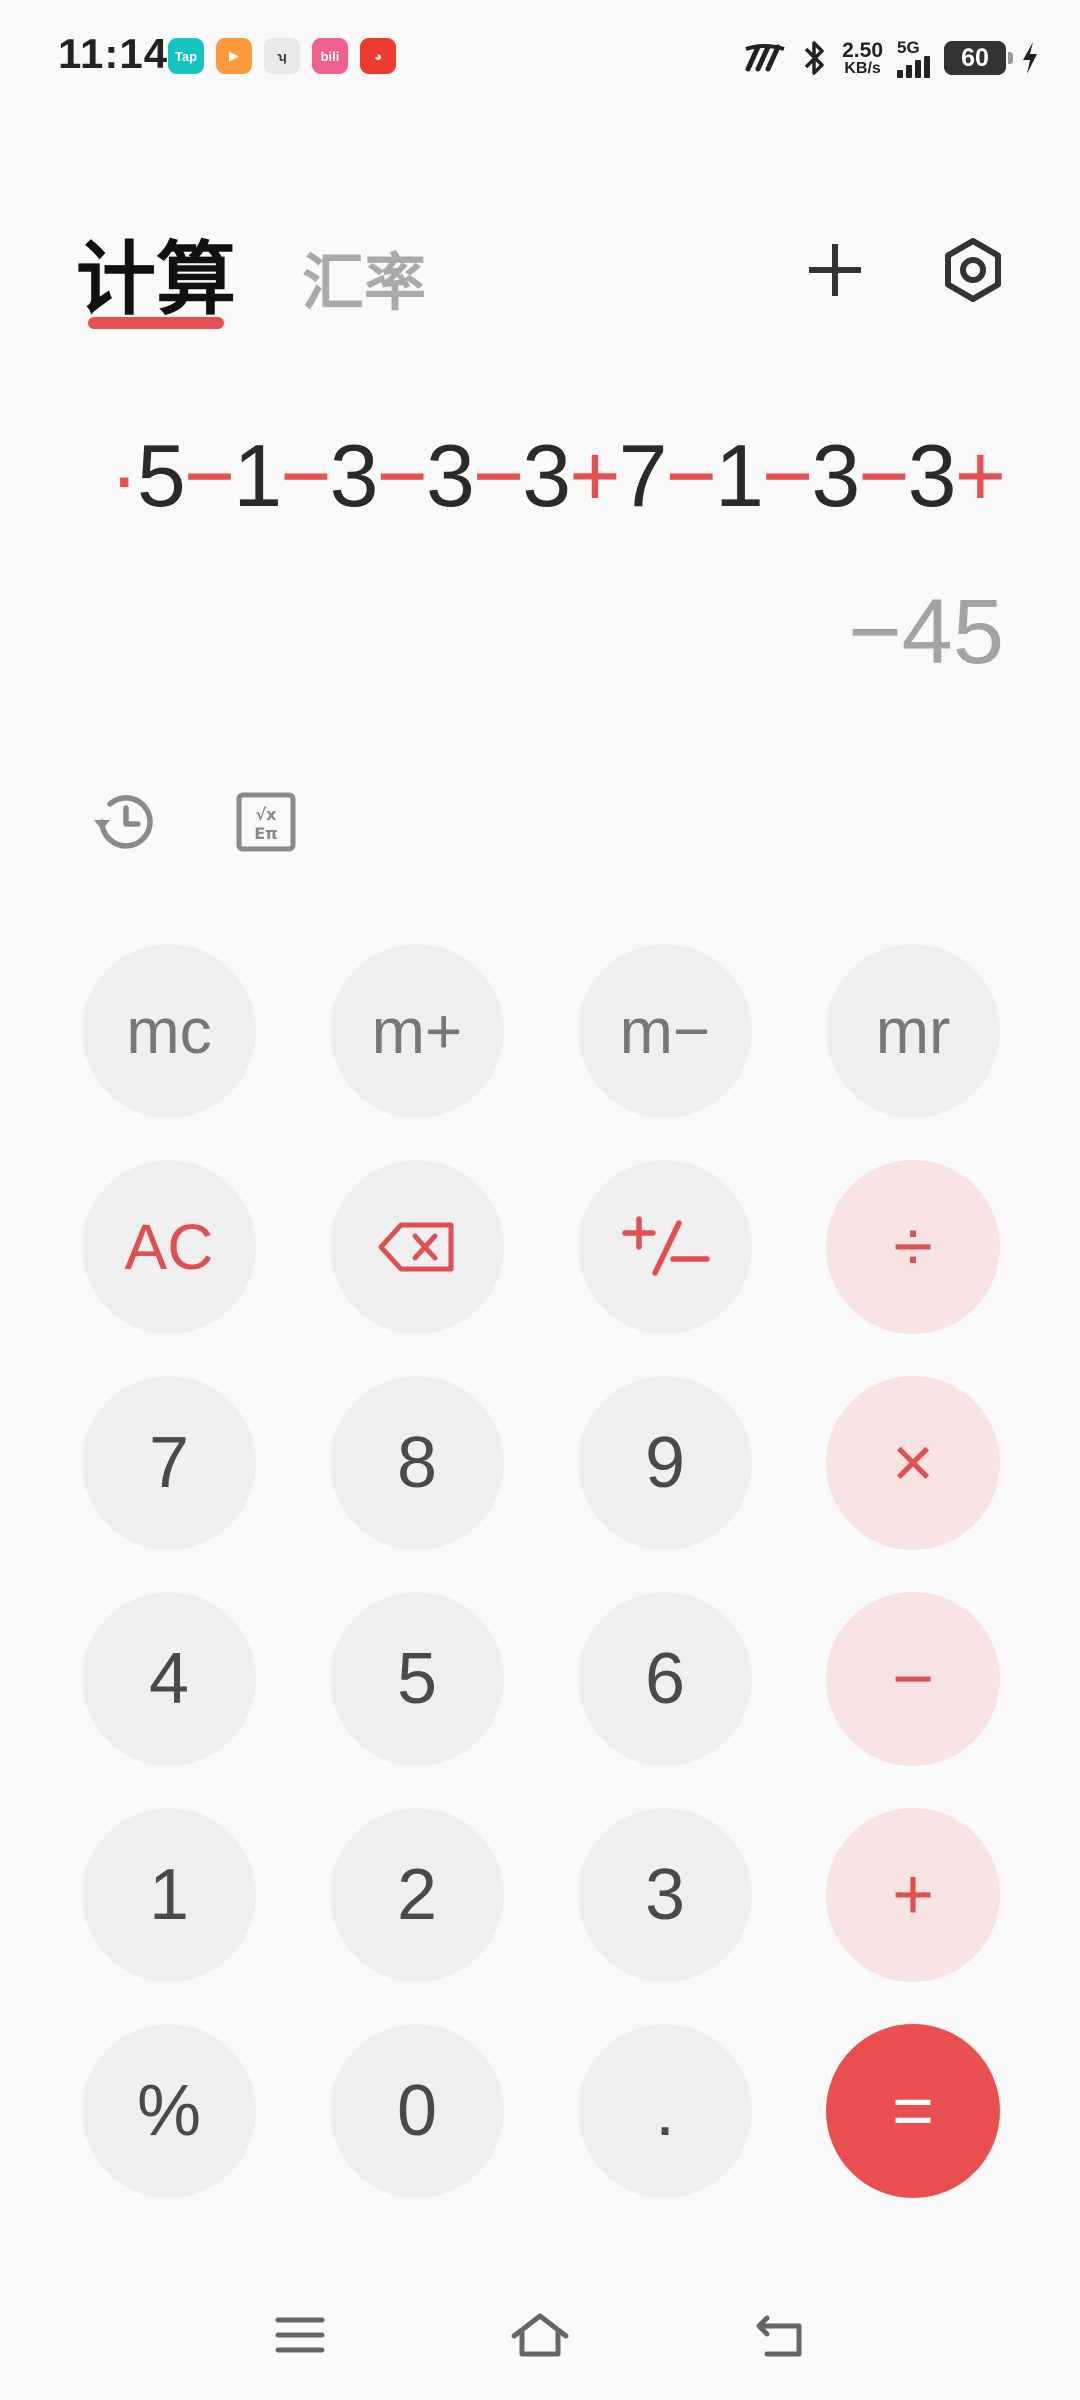 This screenshot has width=1080, height=2400. Describe the element at coordinates (913, 1031) in the screenshot. I see `memory-recall-button: mr` at that location.